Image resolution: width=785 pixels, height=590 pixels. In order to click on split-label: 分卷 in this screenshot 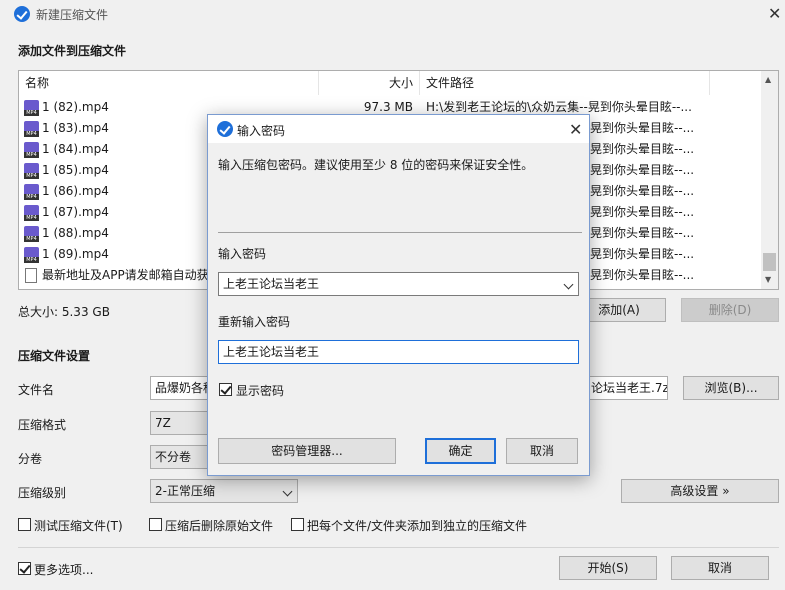, I will do `click(30, 459)`.